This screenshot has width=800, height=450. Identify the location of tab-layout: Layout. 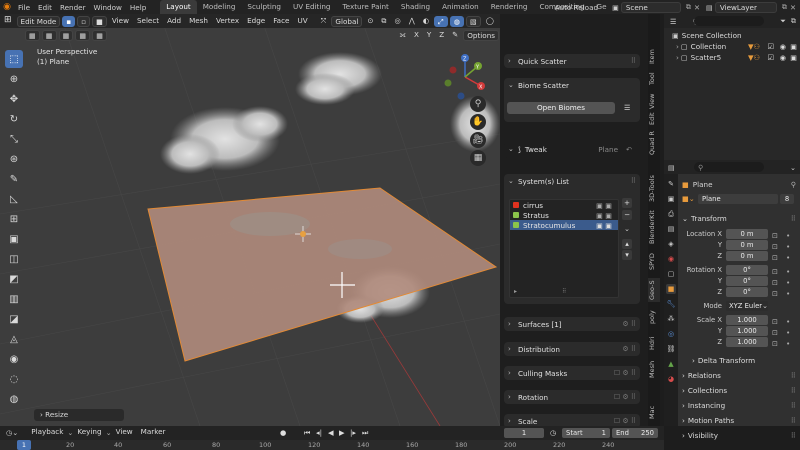
(178, 7).